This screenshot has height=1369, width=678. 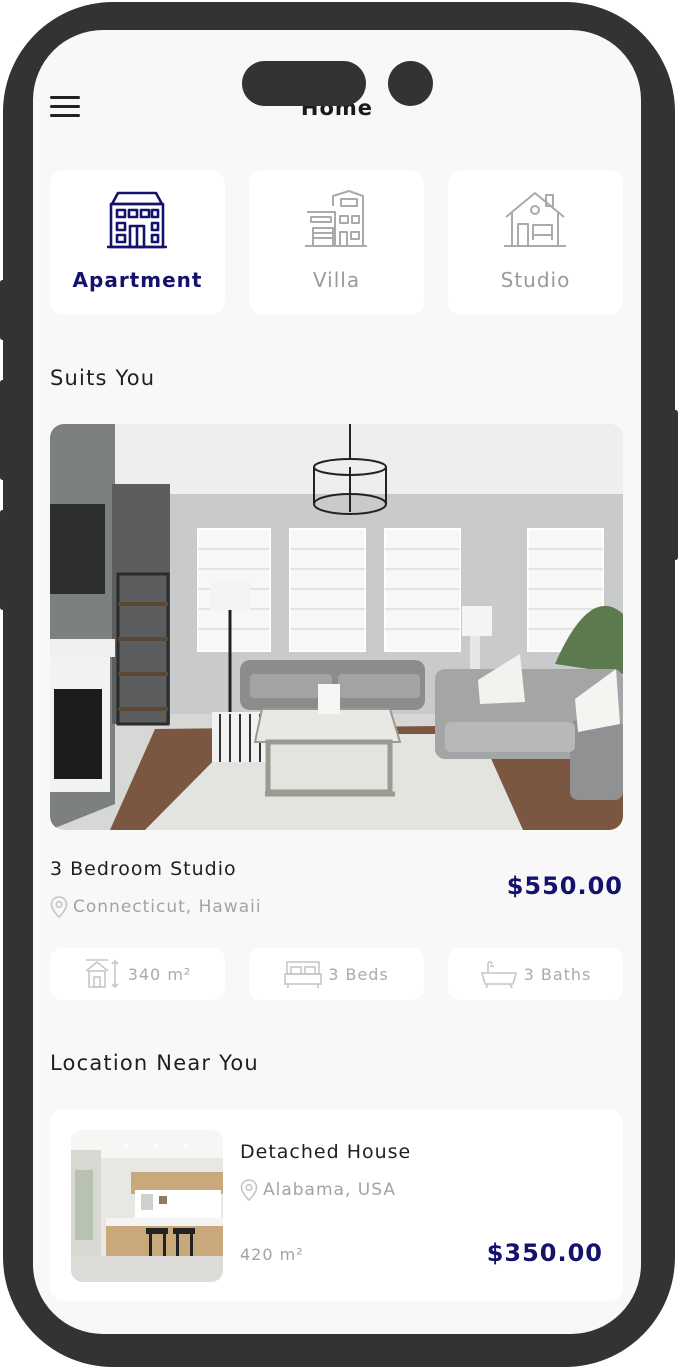 What do you see at coordinates (336, 280) in the screenshot?
I see `category-label: Villa` at bounding box center [336, 280].